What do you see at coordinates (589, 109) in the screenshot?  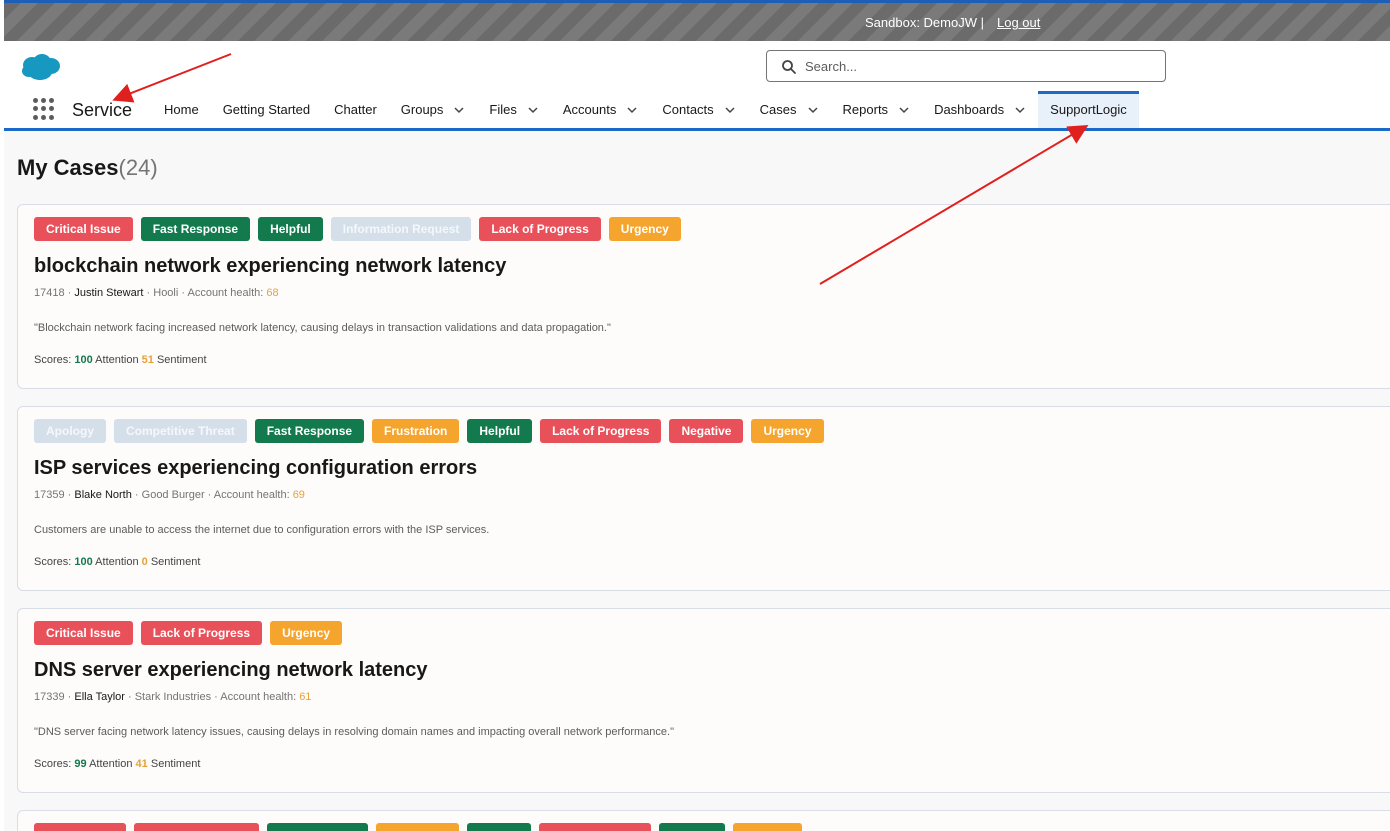 I see `nav-label: Accounts` at bounding box center [589, 109].